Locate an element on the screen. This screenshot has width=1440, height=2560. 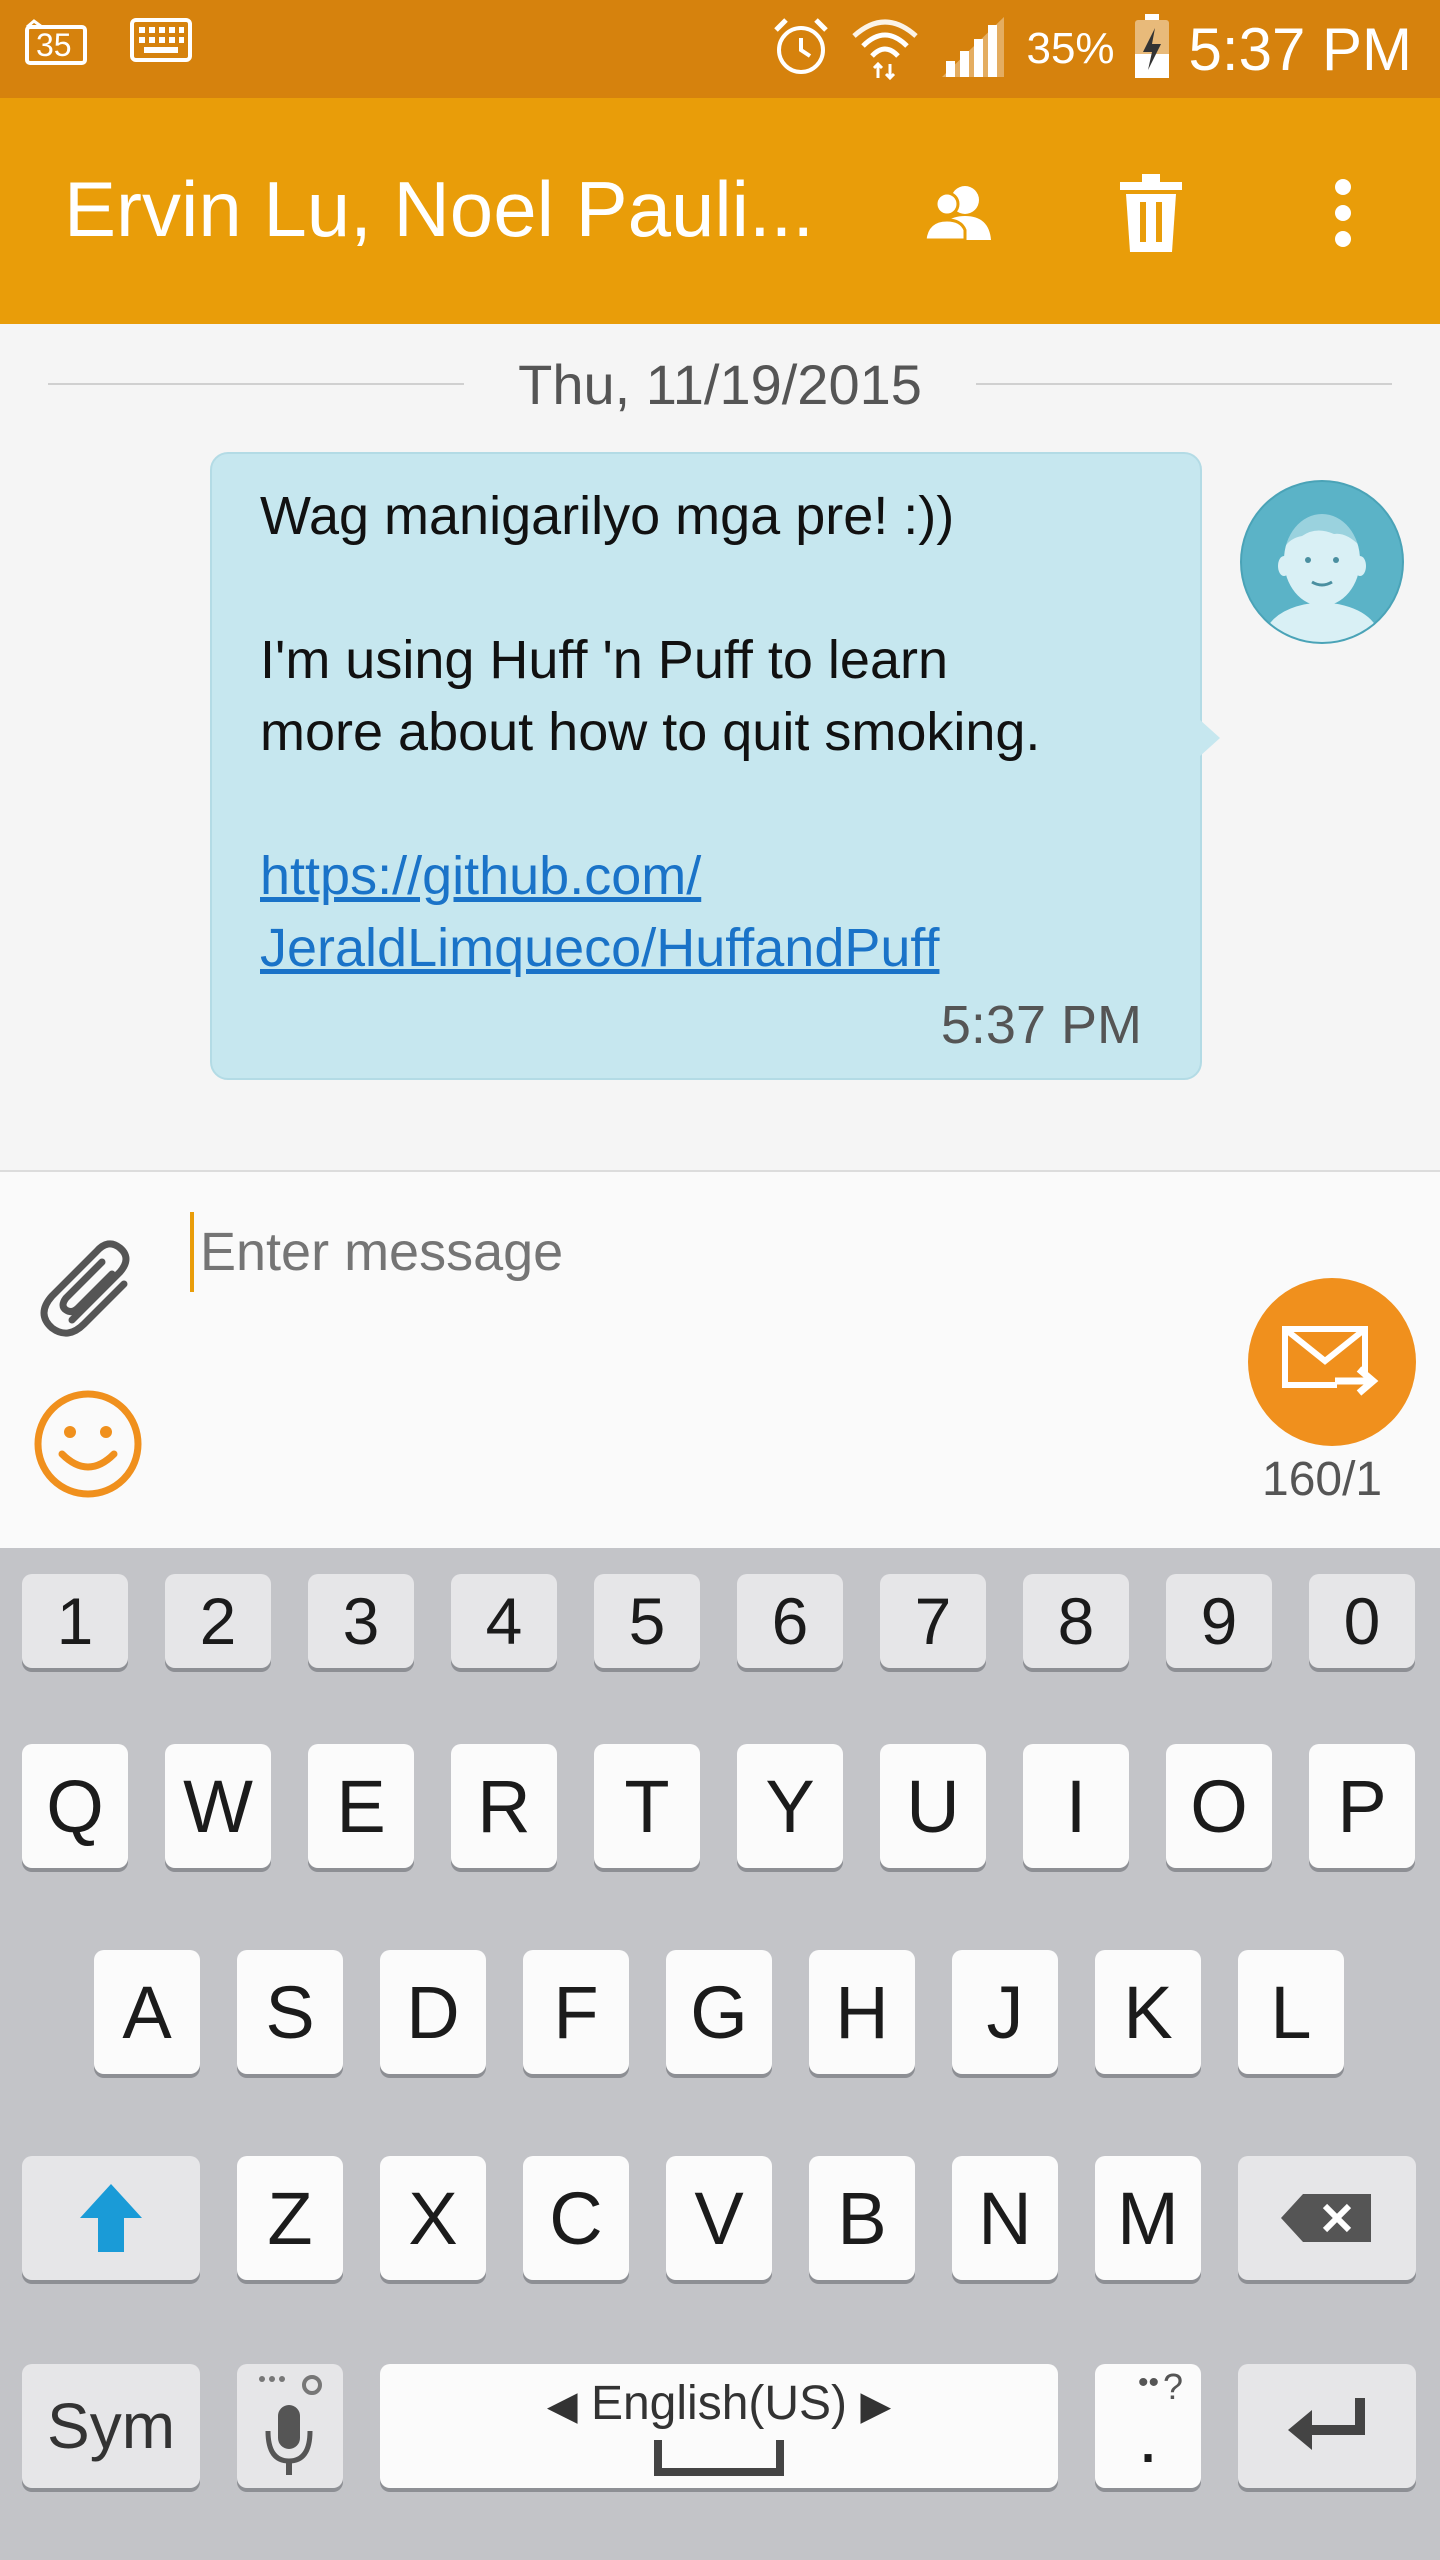
key-e: E is located at coordinates (361, 1806).